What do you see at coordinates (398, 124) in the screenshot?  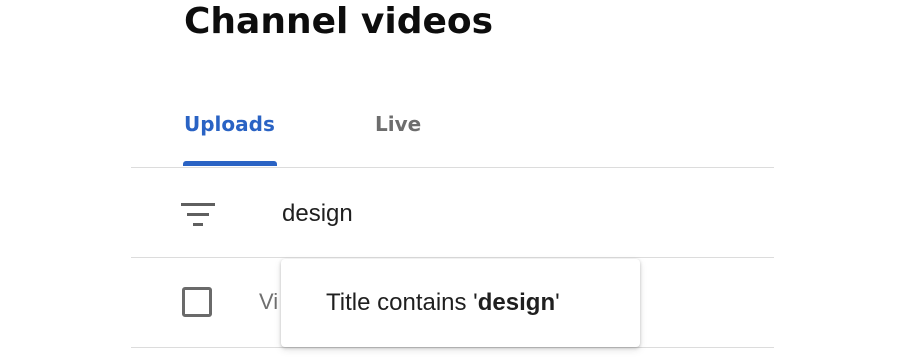 I see `tab-live: Live` at bounding box center [398, 124].